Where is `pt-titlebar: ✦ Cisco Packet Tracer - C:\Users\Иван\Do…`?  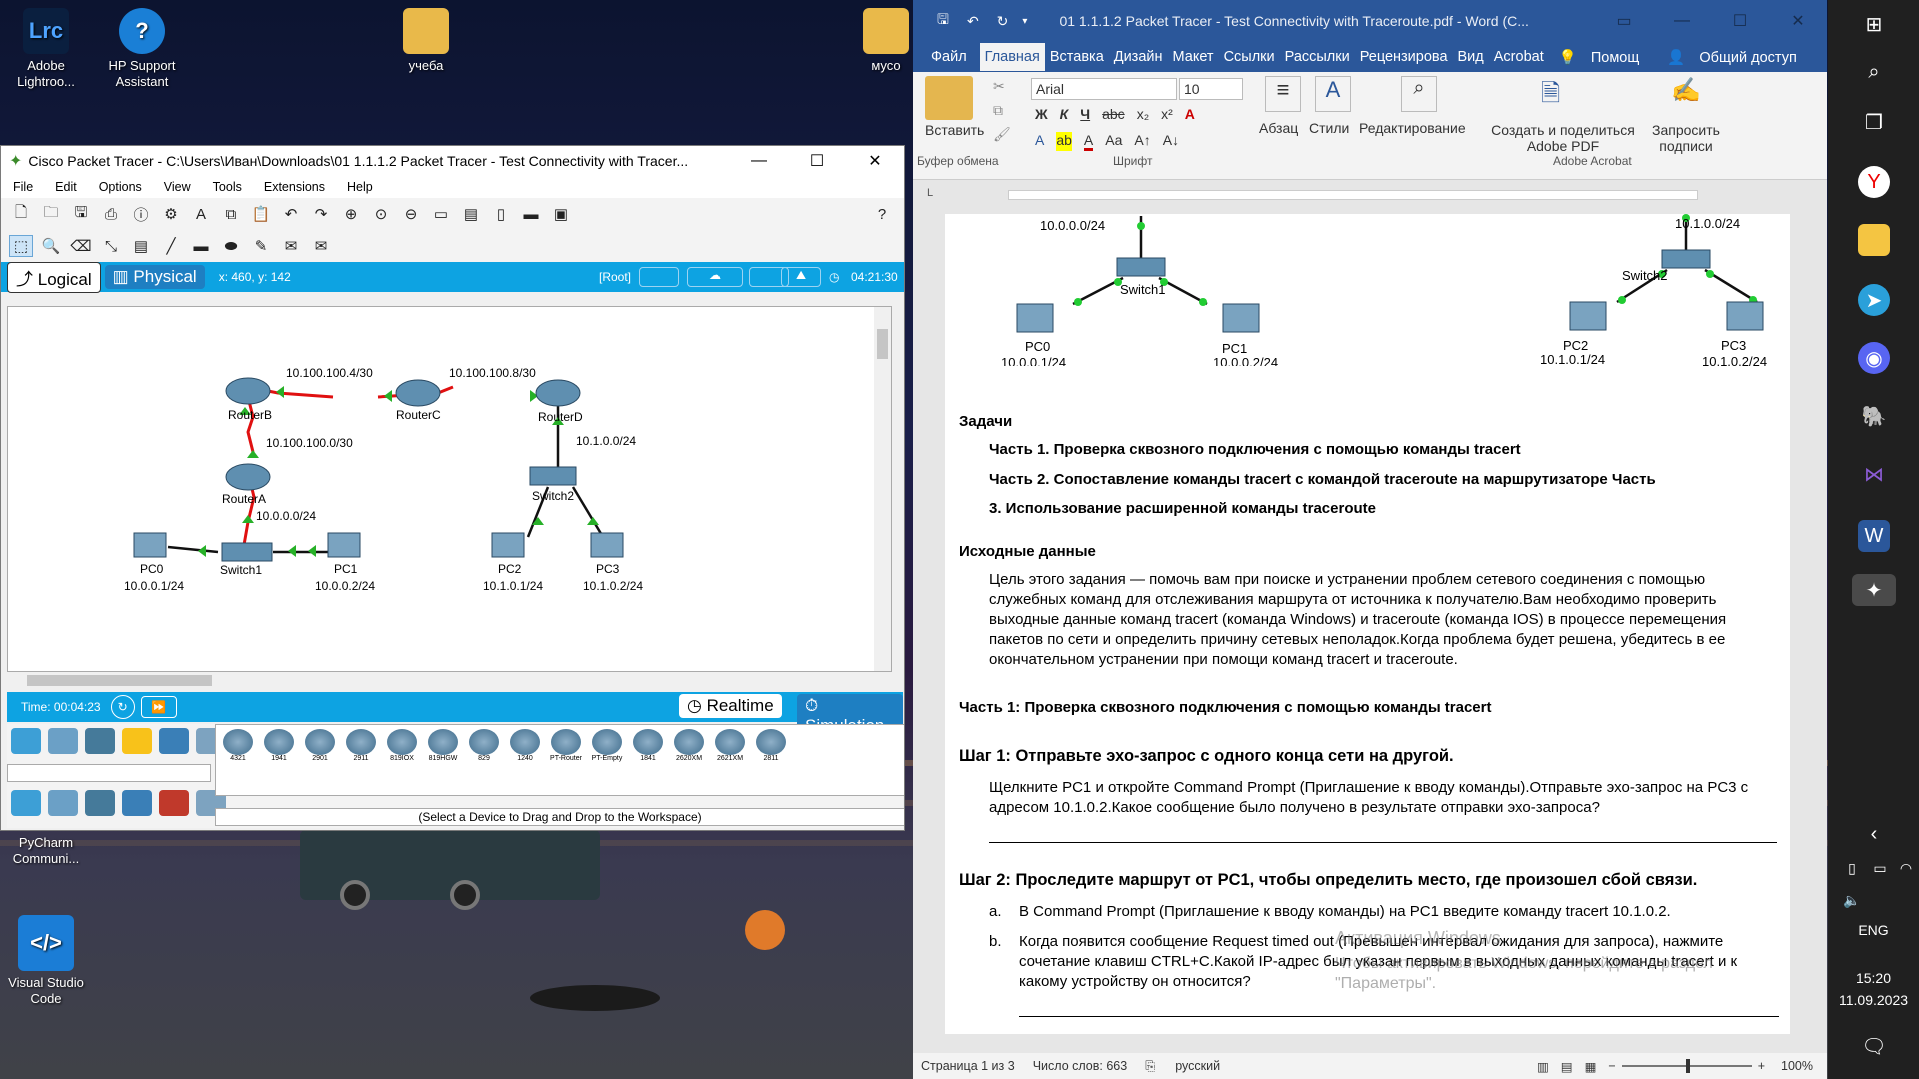
pt-titlebar: ✦ Cisco Packet Tracer - C:\Users\Иван\Do… is located at coordinates (452, 161).